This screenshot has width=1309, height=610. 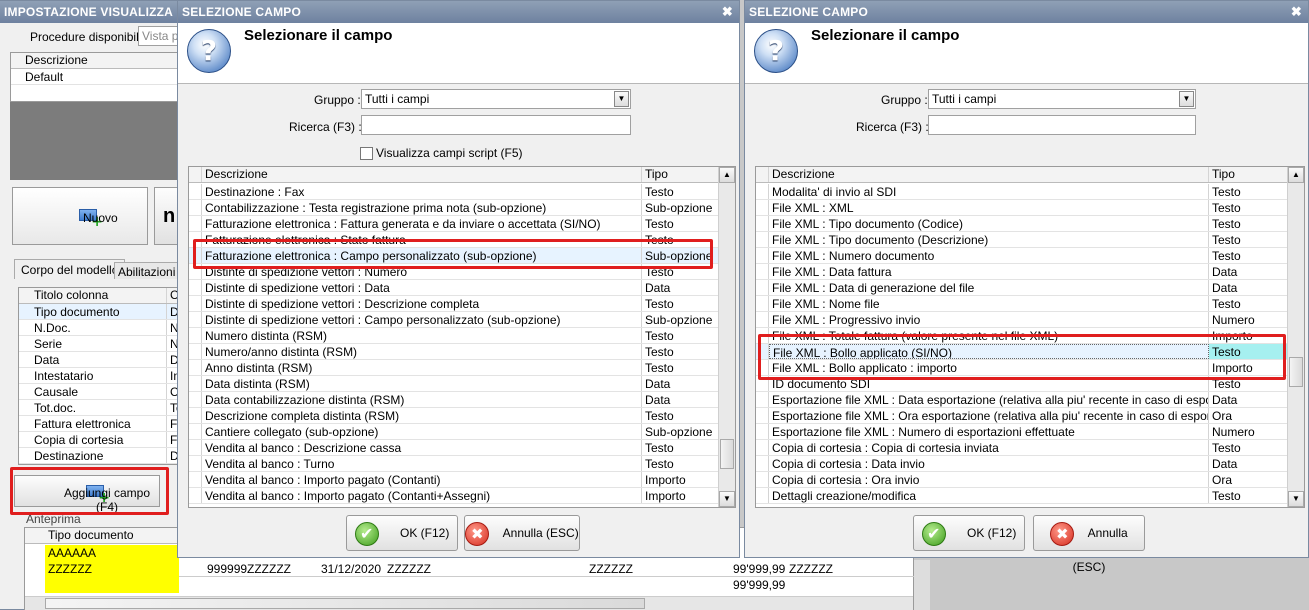 What do you see at coordinates (1225, 464) in the screenshot?
I see `field-row-tipo: Data` at bounding box center [1225, 464].